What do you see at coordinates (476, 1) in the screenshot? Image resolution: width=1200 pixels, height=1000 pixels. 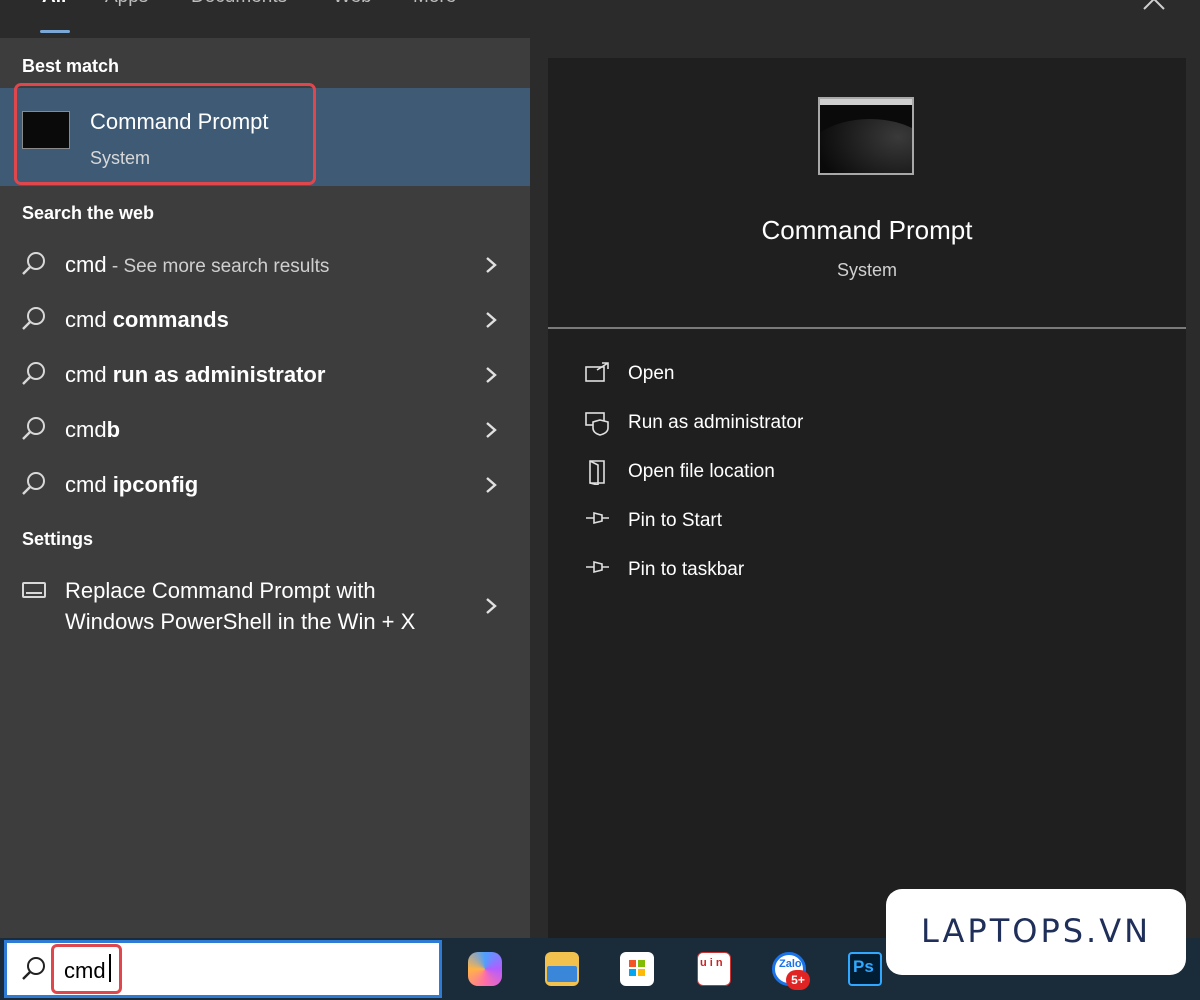 I see `chevron-down-icon` at bounding box center [476, 1].